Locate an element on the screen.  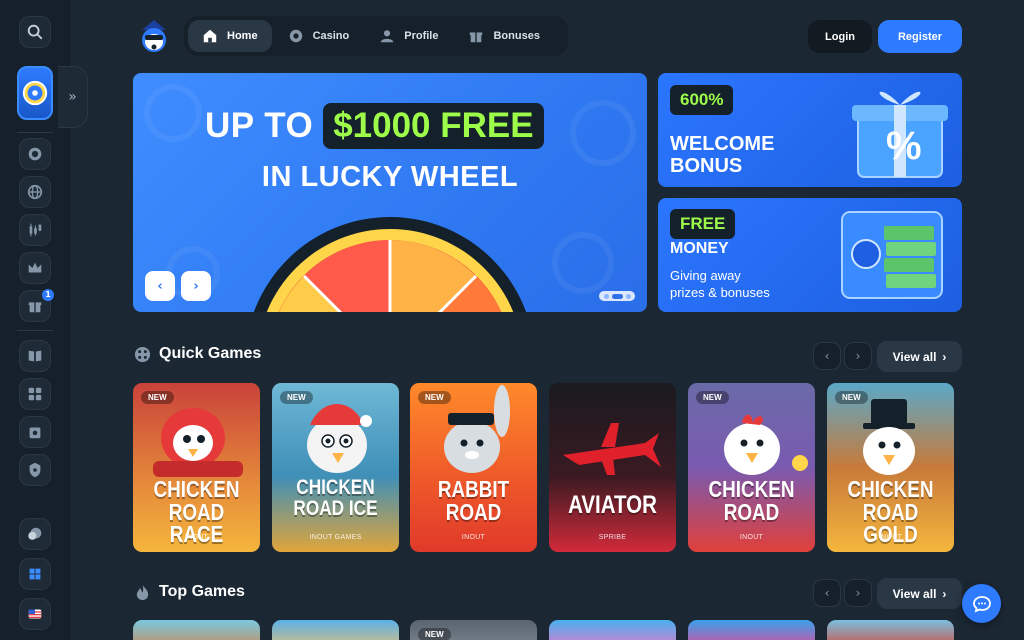
hero-headline: UP TO $1000 FREE is located at coordinates (374, 126).